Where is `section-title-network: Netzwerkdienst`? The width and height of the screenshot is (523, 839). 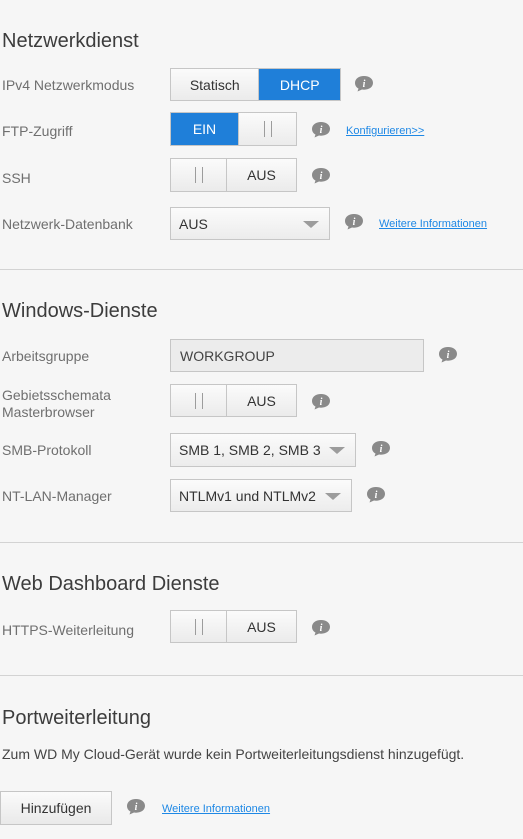 section-title-network: Netzwerkdienst is located at coordinates (70, 41).